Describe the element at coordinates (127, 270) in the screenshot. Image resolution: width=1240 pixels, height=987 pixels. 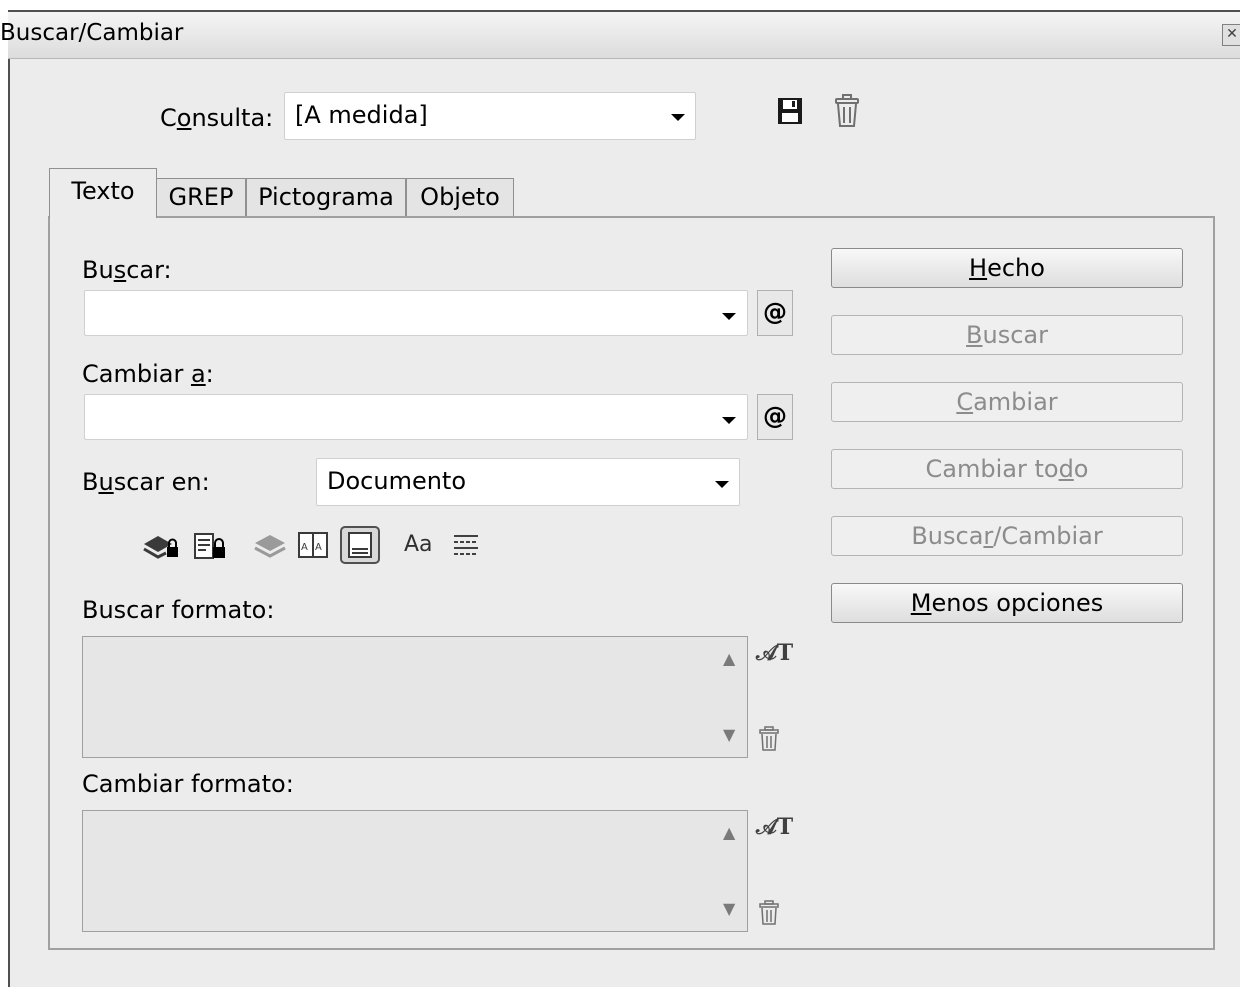
I see `find-label: Buscar:` at that location.